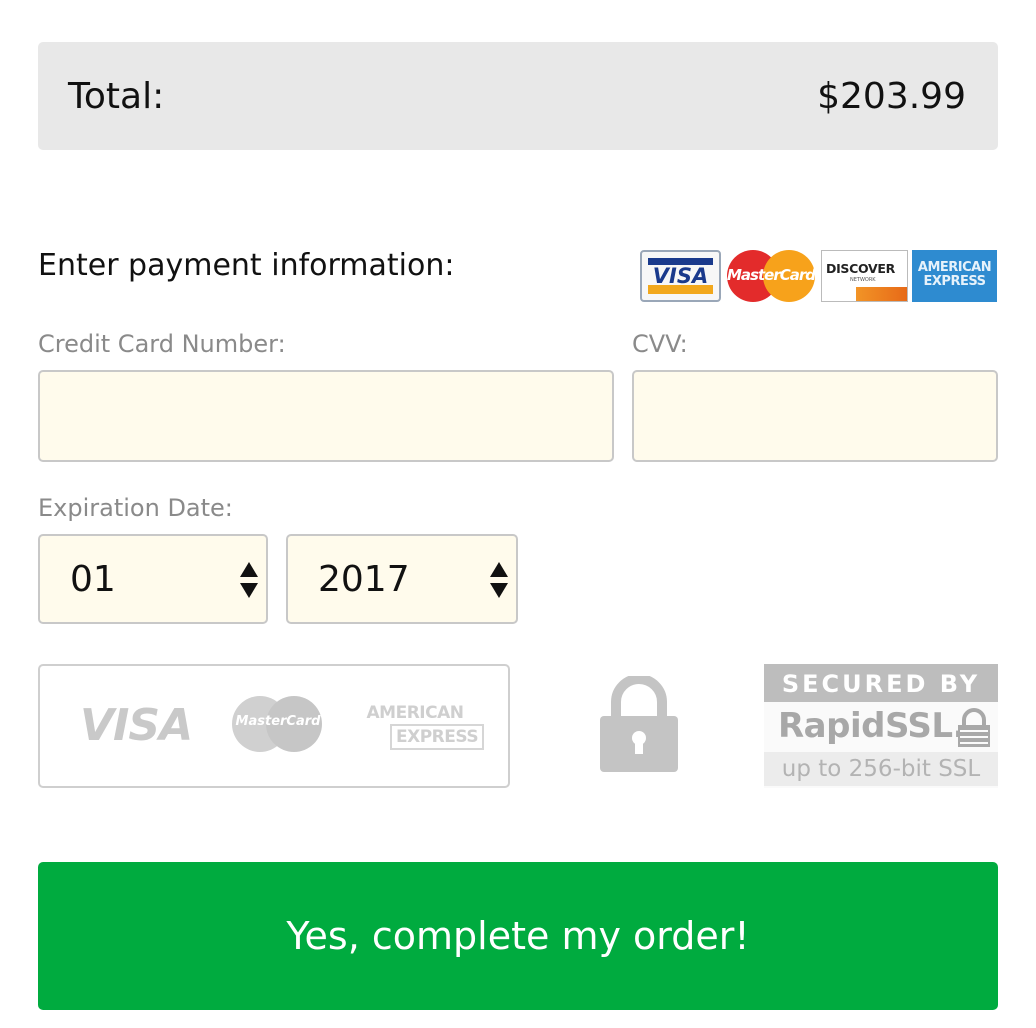  I want to click on accepted-cards-badge: VISA MasterCard AMERICAN EXPRESS, so click(274, 726).